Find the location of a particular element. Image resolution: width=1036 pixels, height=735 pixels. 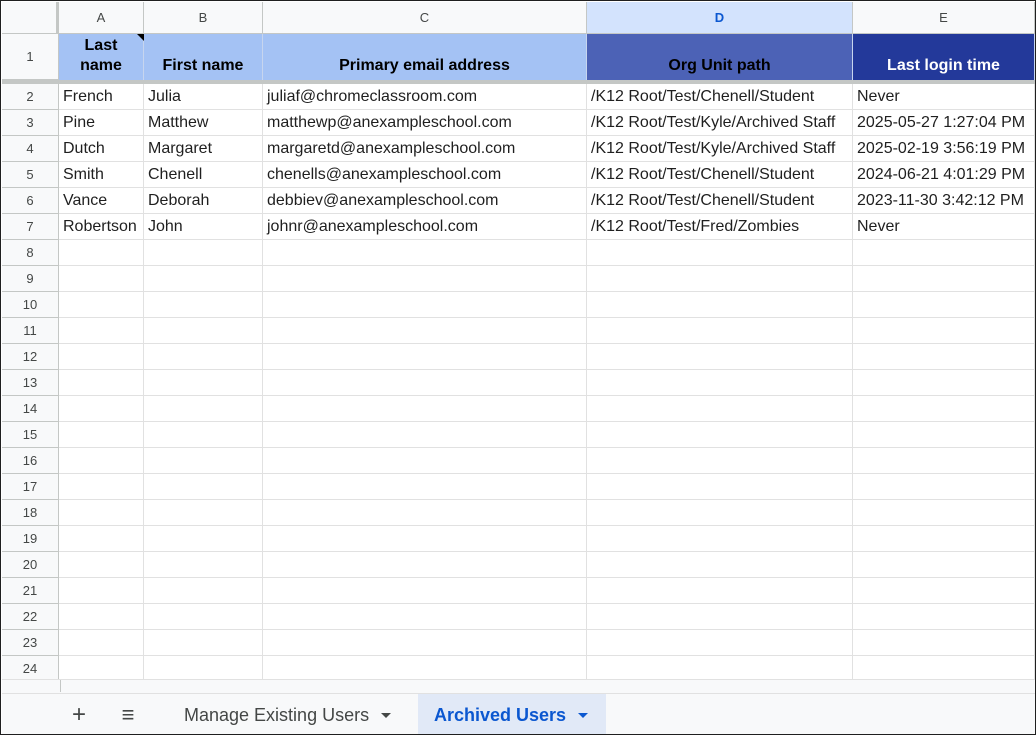

cell-c6: debbiev@anexampleschool.com is located at coordinates (425, 201).